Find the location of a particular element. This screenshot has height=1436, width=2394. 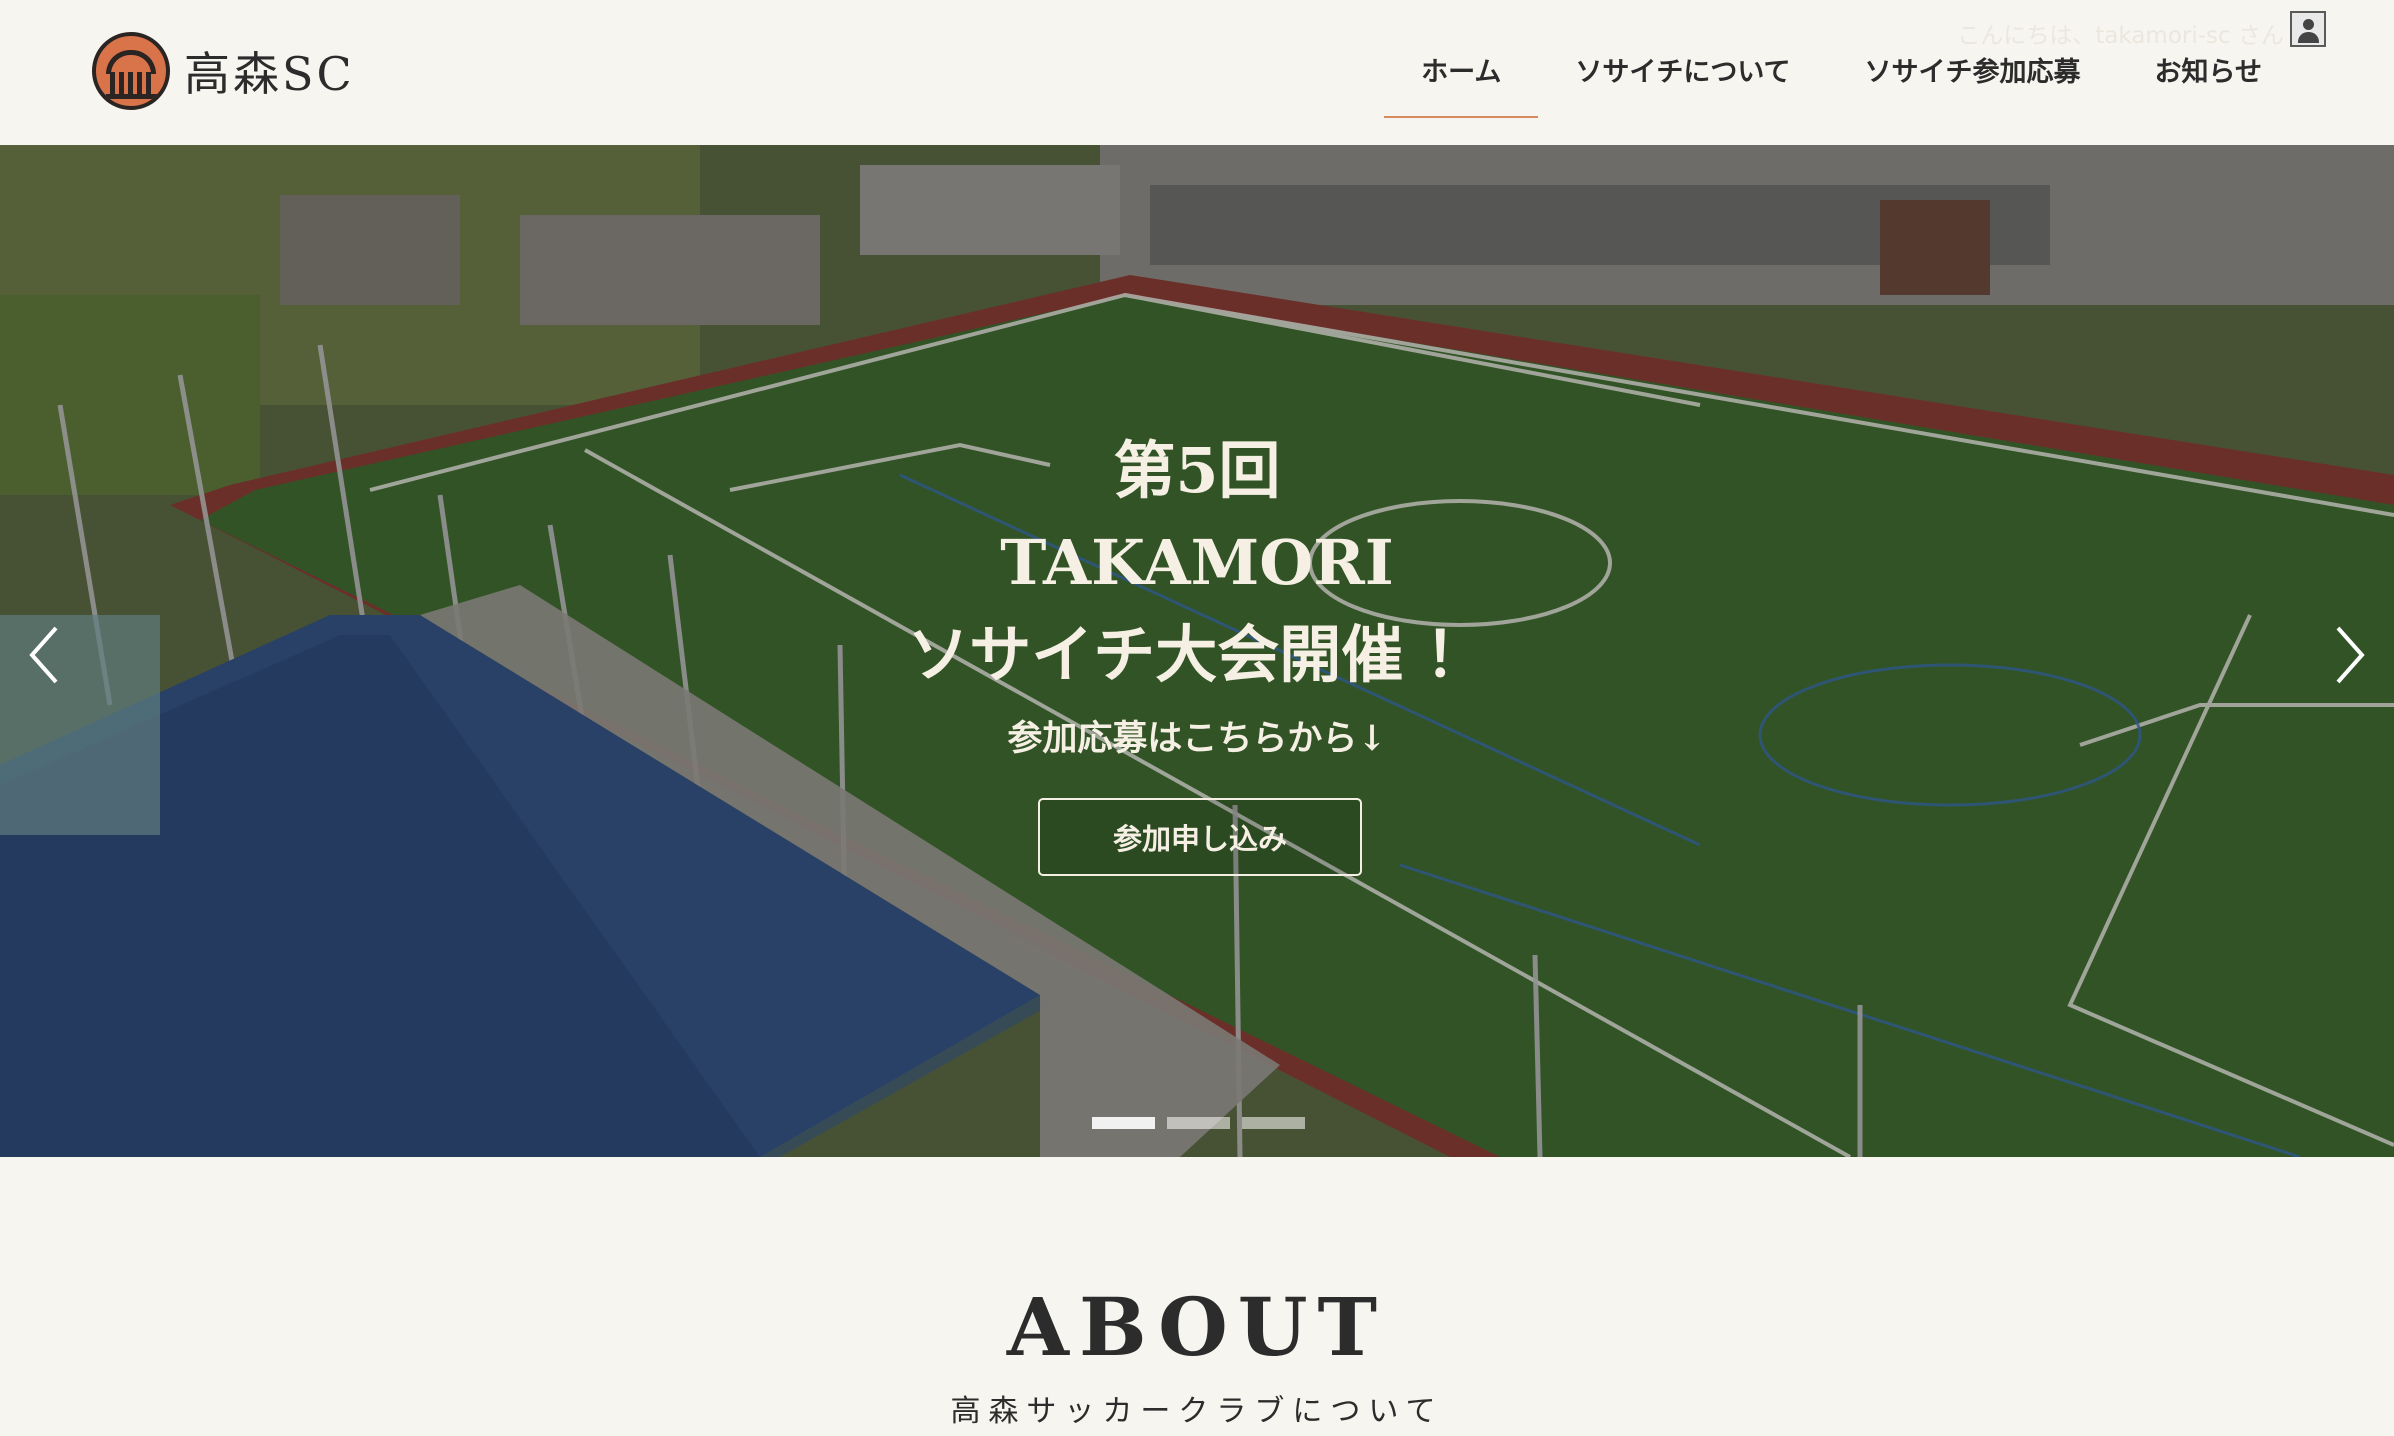

hero-title-line1: 第5回 is located at coordinates (1197, 470).